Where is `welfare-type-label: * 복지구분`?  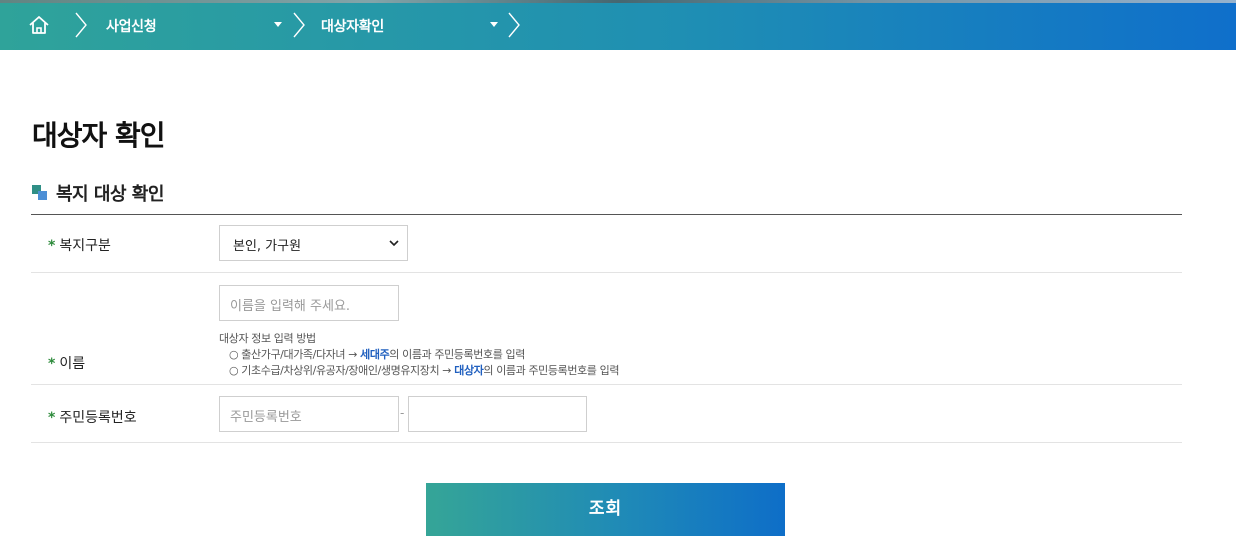 welfare-type-label: * 복지구분 is located at coordinates (79, 245).